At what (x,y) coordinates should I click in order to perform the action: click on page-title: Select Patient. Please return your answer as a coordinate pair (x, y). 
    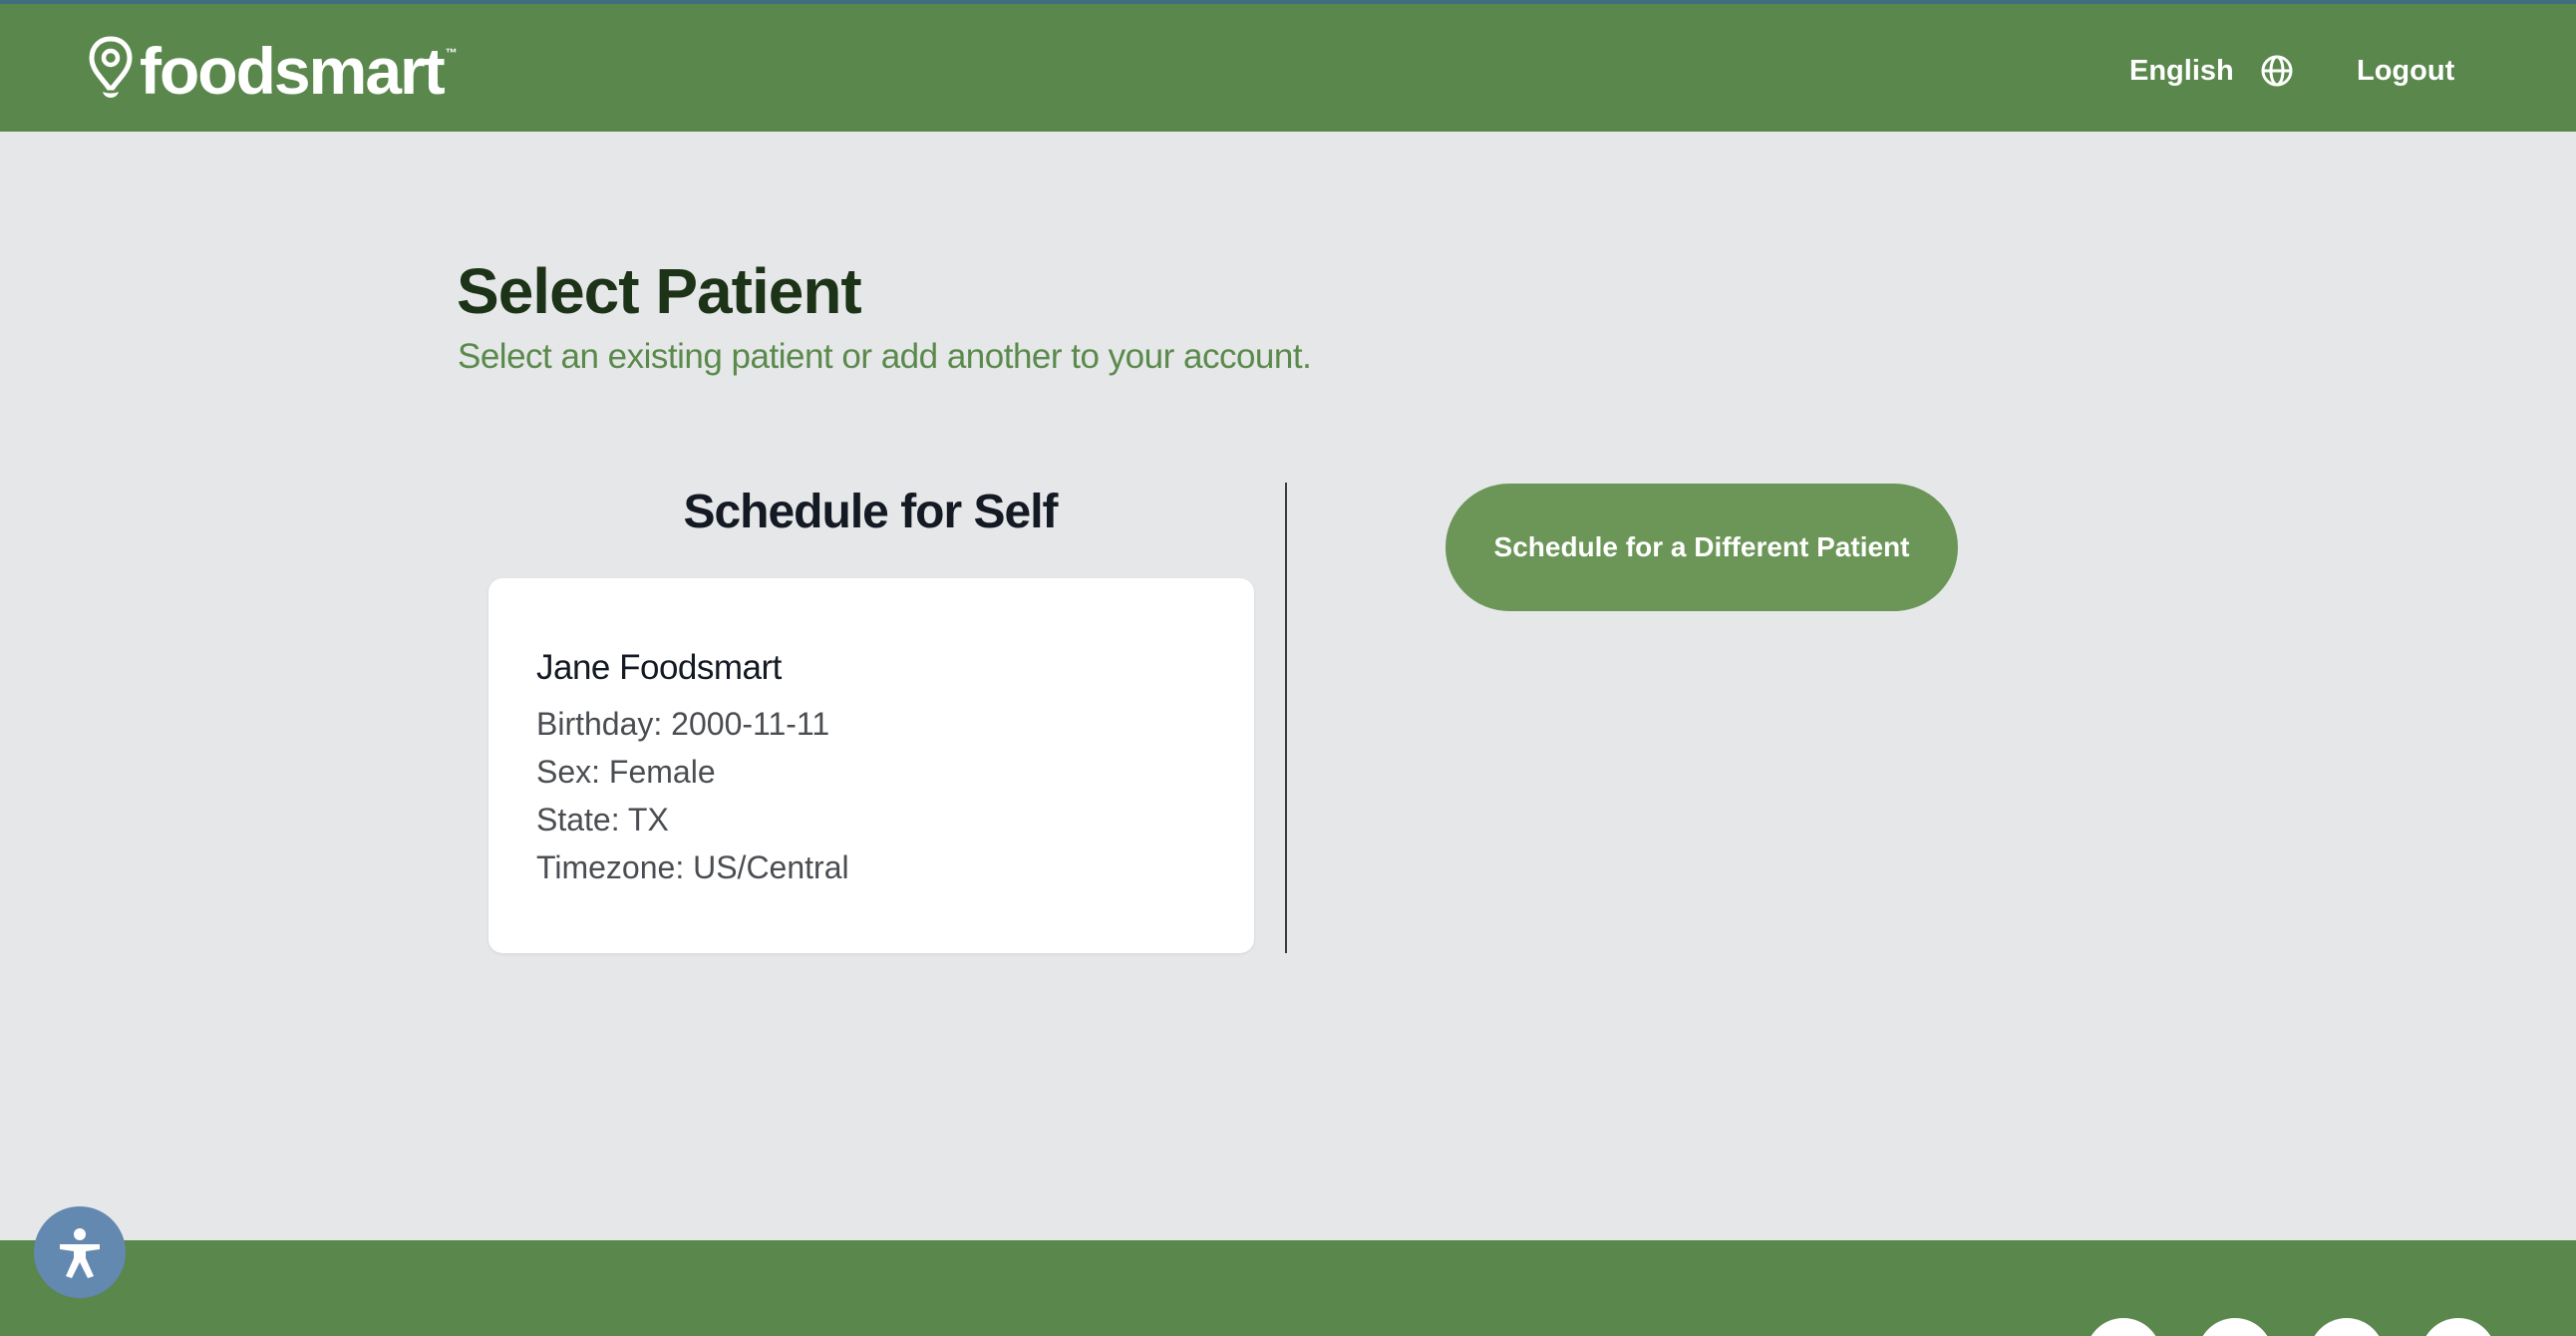
    Looking at the image, I should click on (659, 291).